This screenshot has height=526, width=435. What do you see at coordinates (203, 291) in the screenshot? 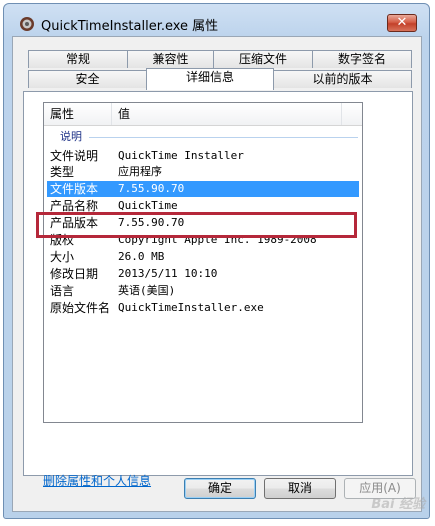
I see `list-item: 语言 英语(美国)` at bounding box center [203, 291].